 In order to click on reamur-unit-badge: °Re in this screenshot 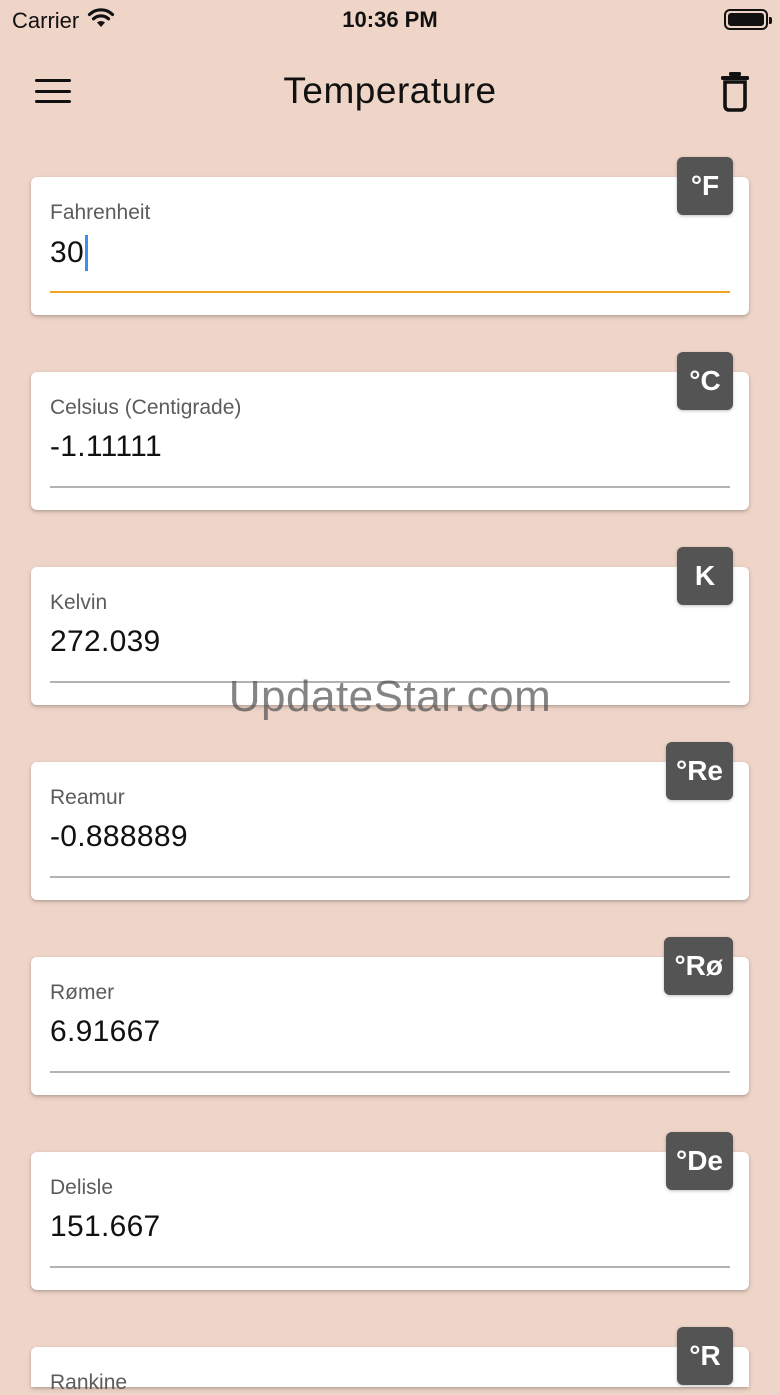, I will do `click(699, 771)`.